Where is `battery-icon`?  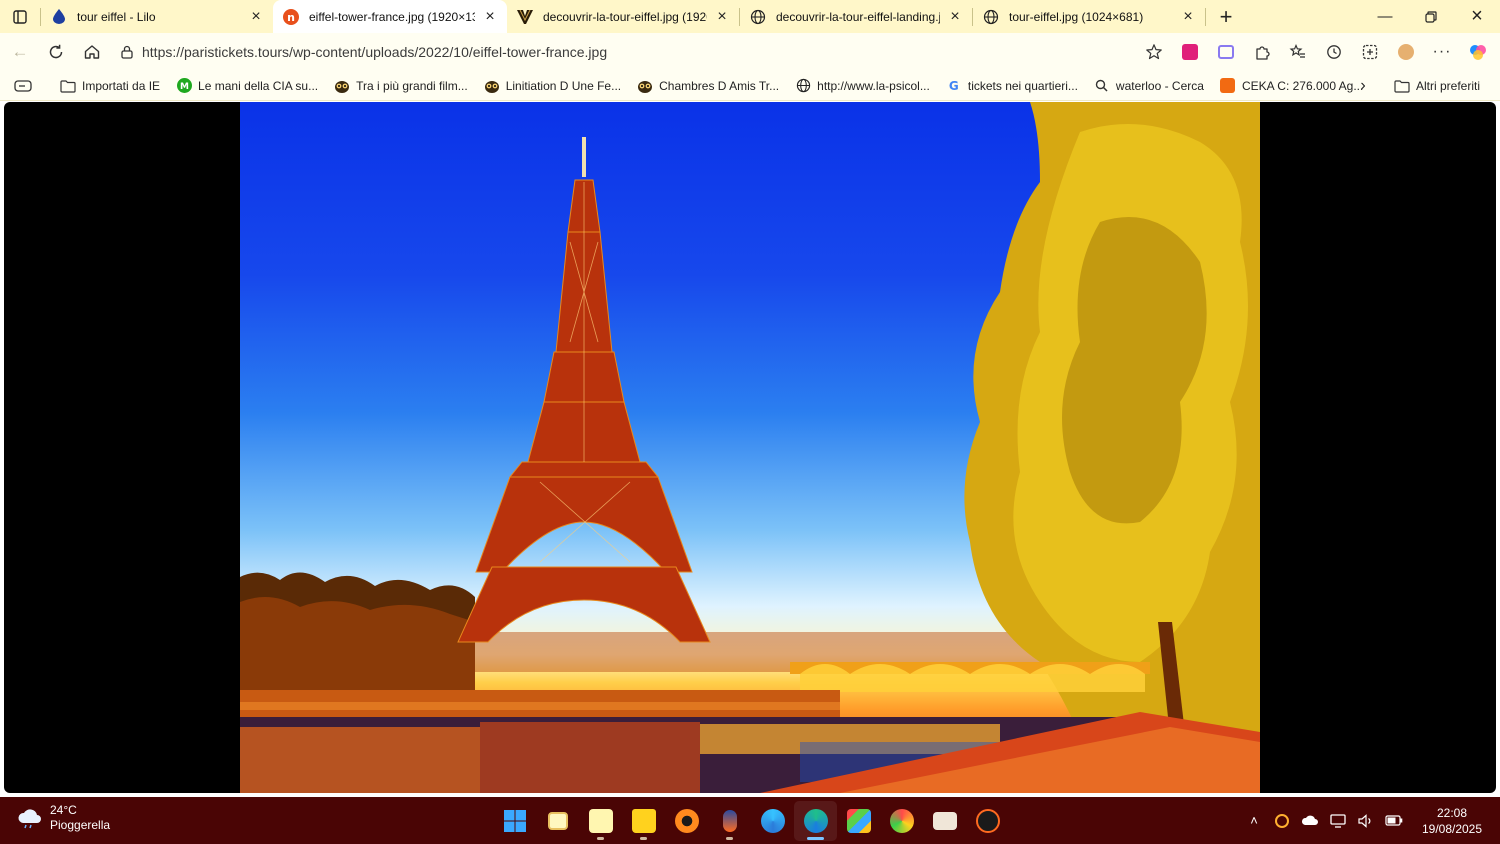
battery-icon is located at coordinates (1394, 821).